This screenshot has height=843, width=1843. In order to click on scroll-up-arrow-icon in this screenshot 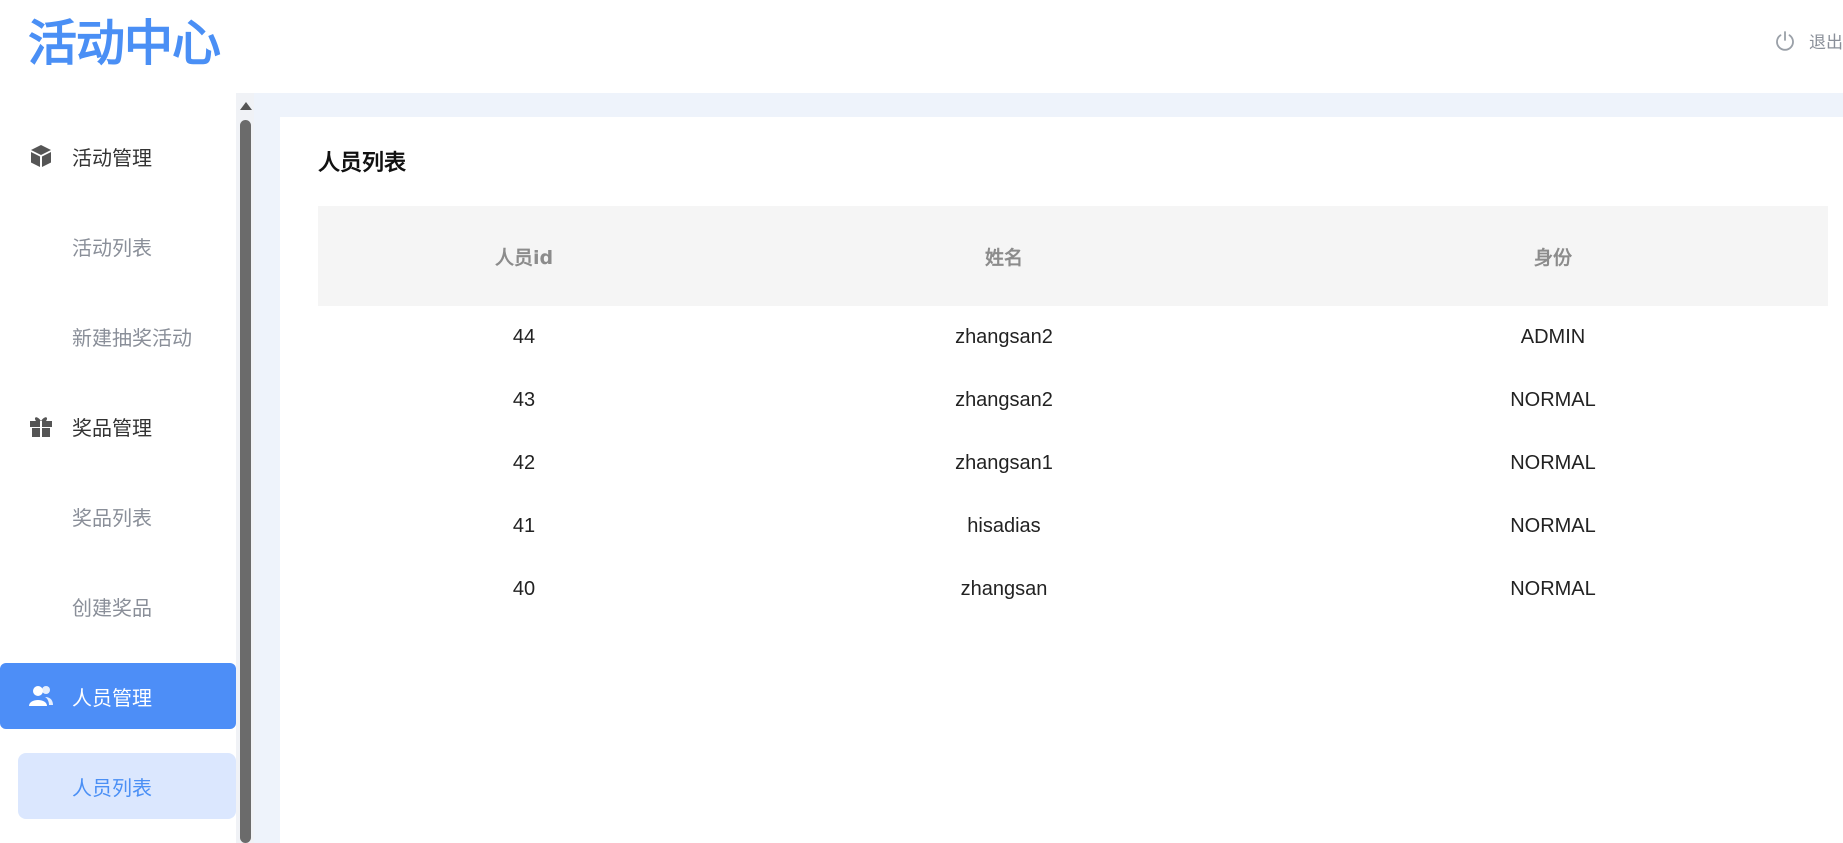, I will do `click(246, 106)`.